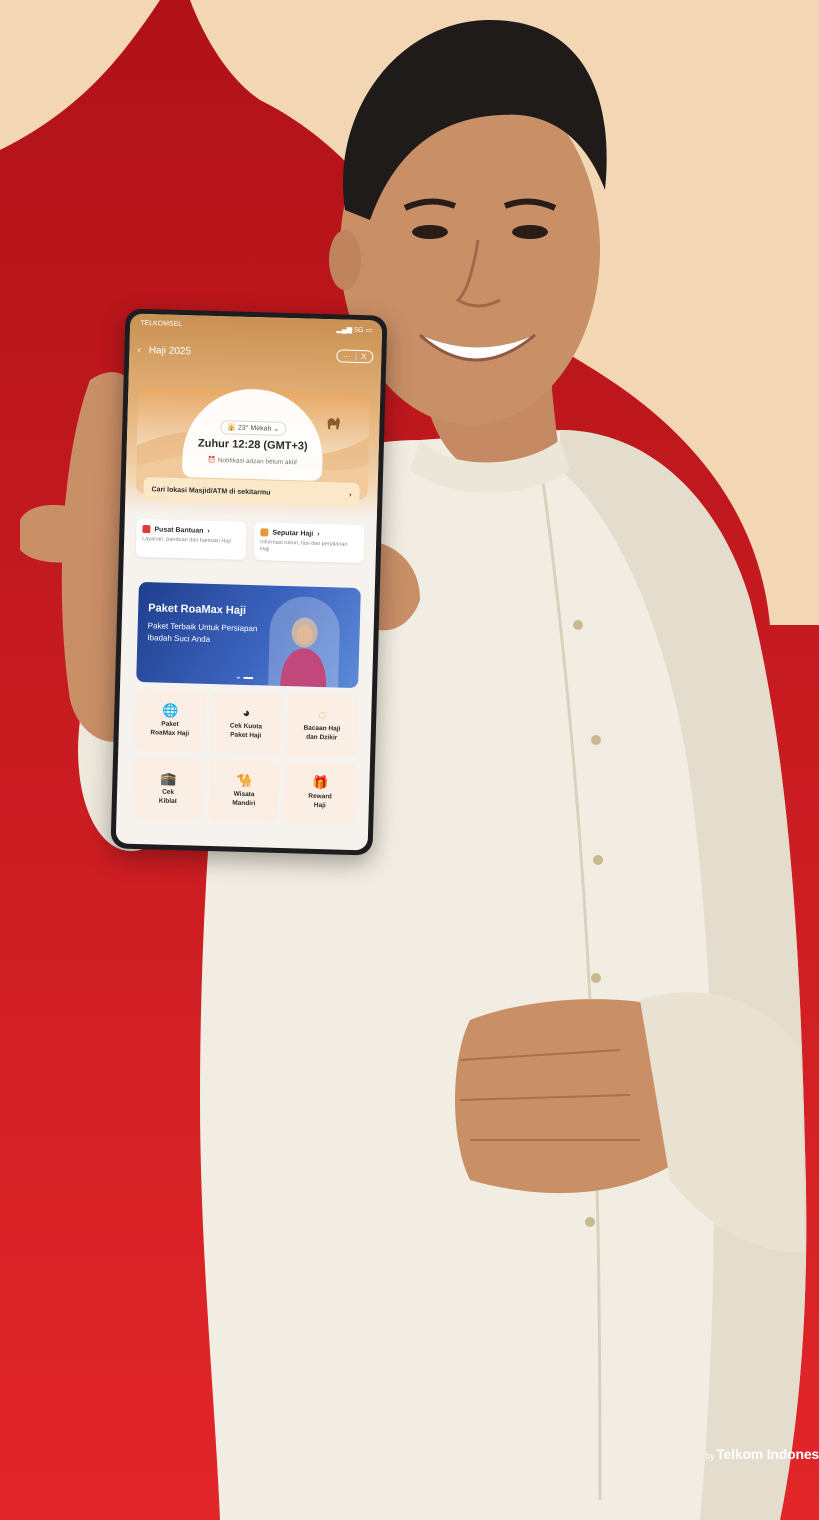 This screenshot has height=1520, width=819. Describe the element at coordinates (244, 781) in the screenshot. I see `camel-icon: 🐪` at that location.